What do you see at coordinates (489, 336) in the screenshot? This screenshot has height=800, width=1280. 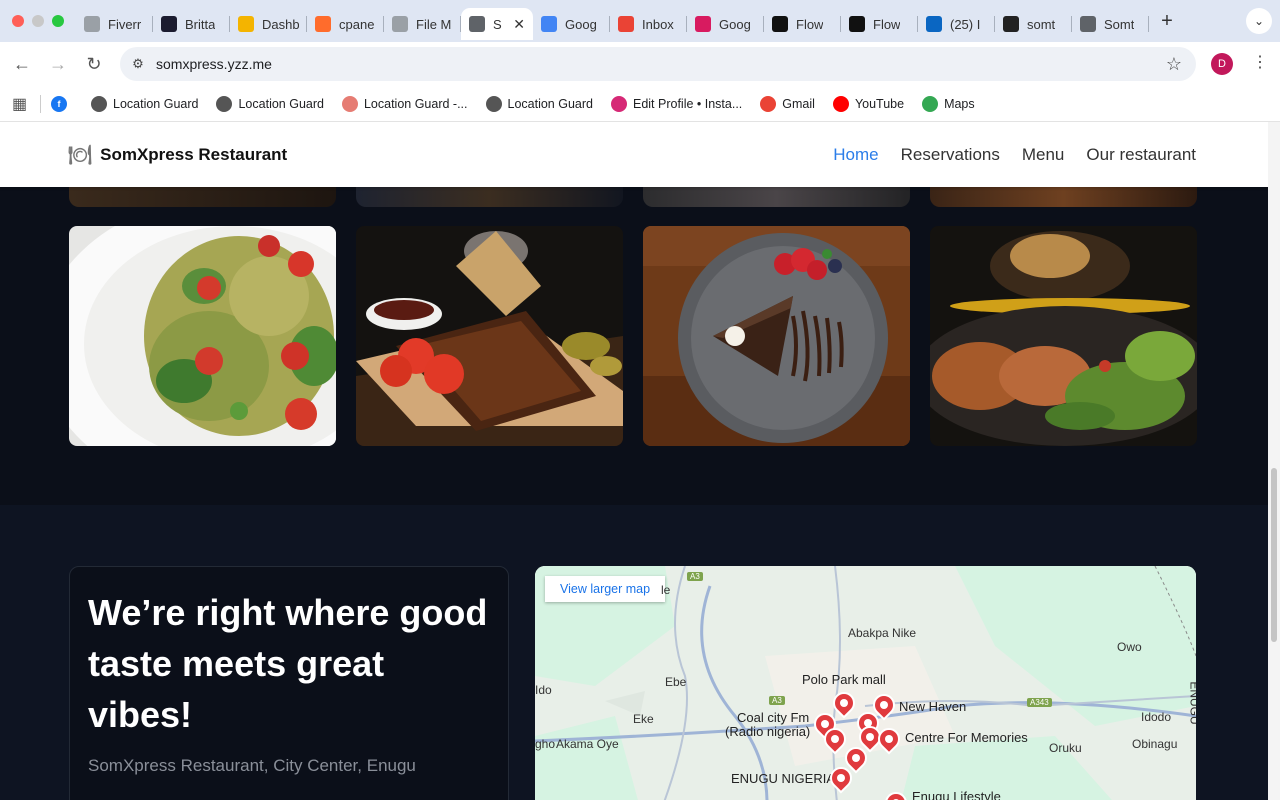 I see `ribs-board-photo` at bounding box center [489, 336].